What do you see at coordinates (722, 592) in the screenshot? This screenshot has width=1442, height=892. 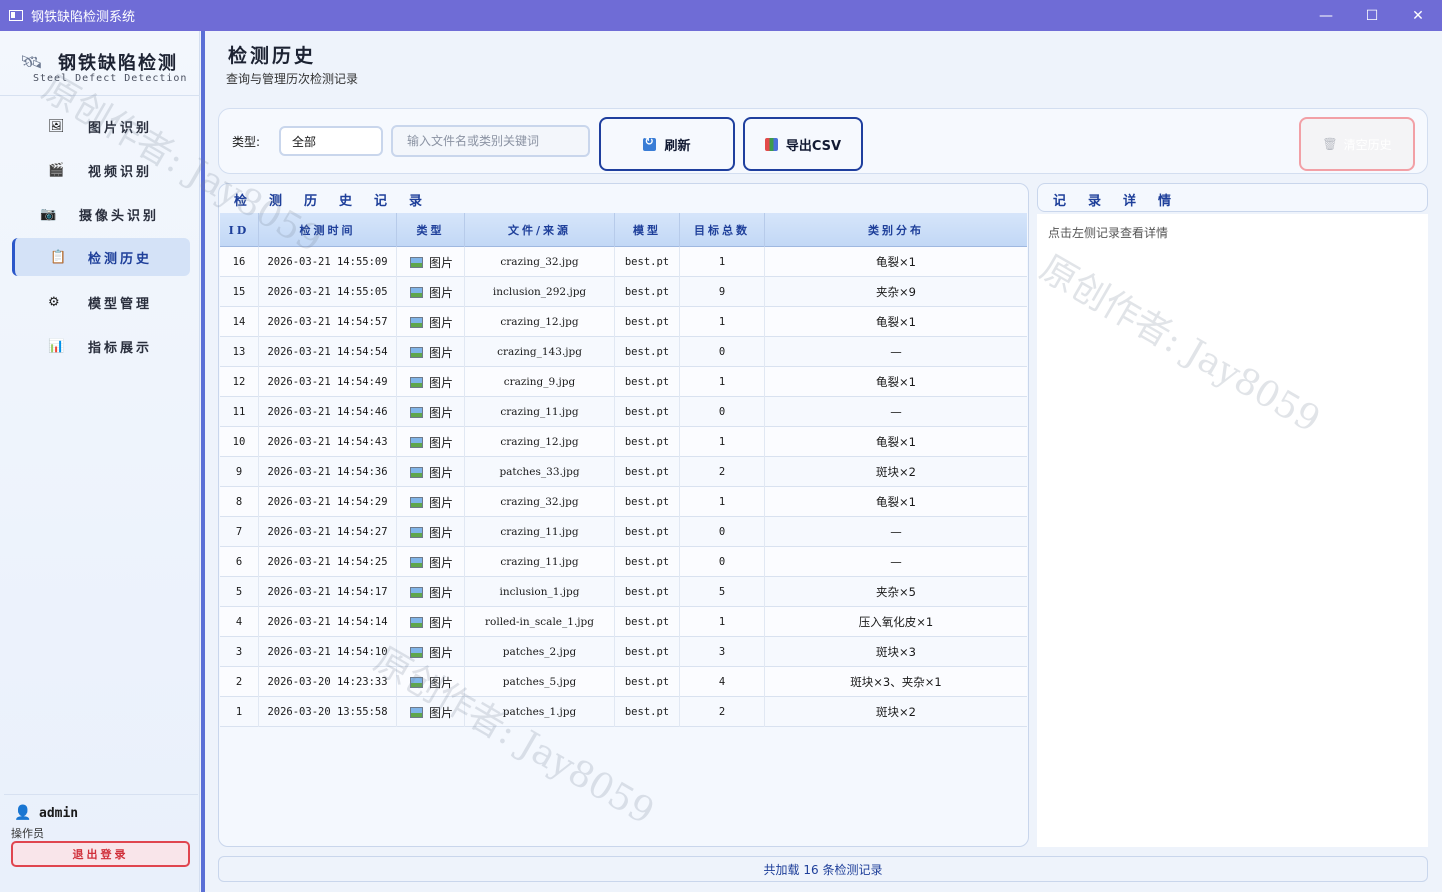 I see `cell-total: 5` at bounding box center [722, 592].